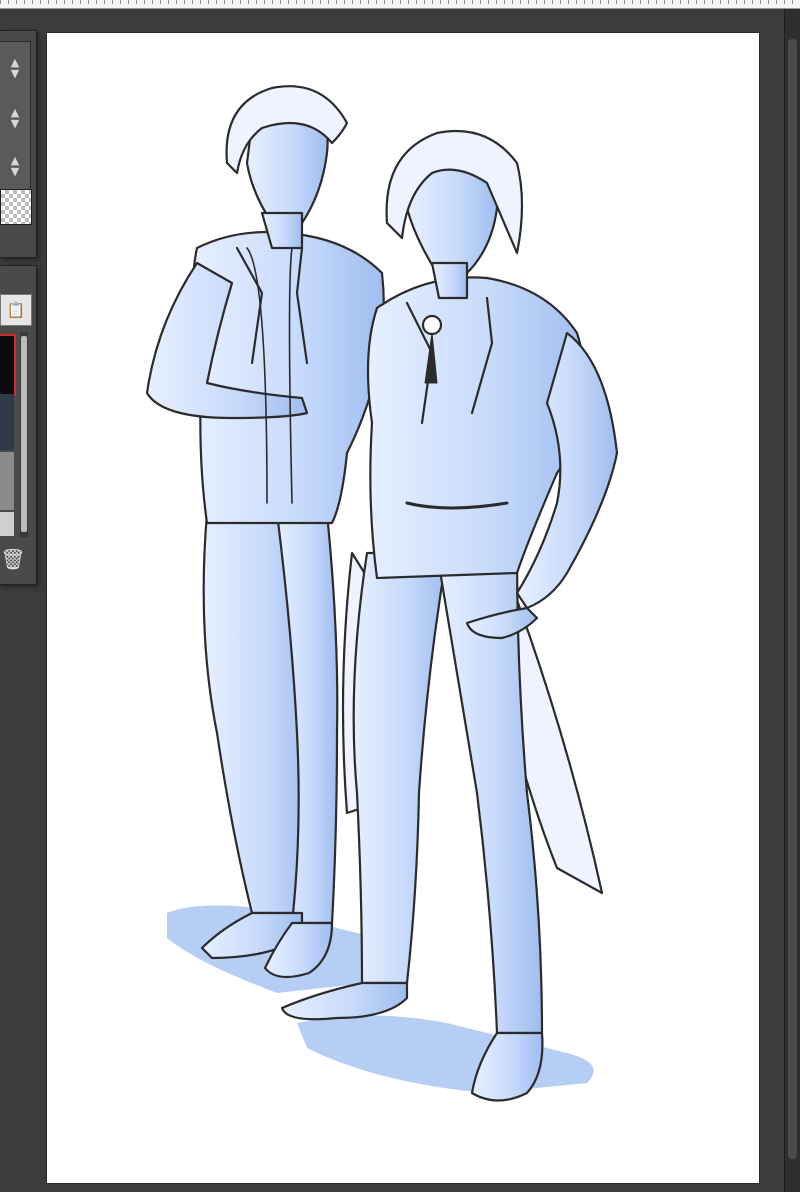 The image size is (800, 1192). Describe the element at coordinates (400, 4) in the screenshot. I see `top-ruler` at that location.